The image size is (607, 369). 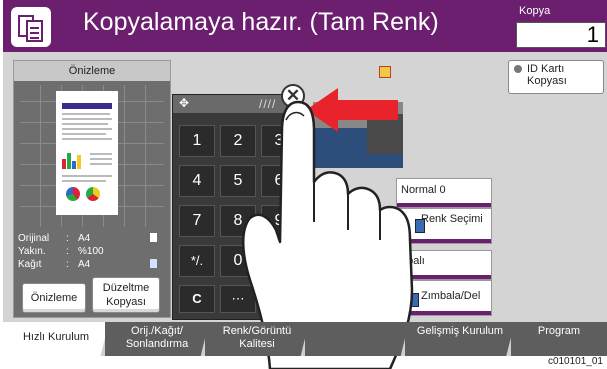 What do you see at coordinates (197, 141) in the screenshot?
I see `key-1: 1` at bounding box center [197, 141].